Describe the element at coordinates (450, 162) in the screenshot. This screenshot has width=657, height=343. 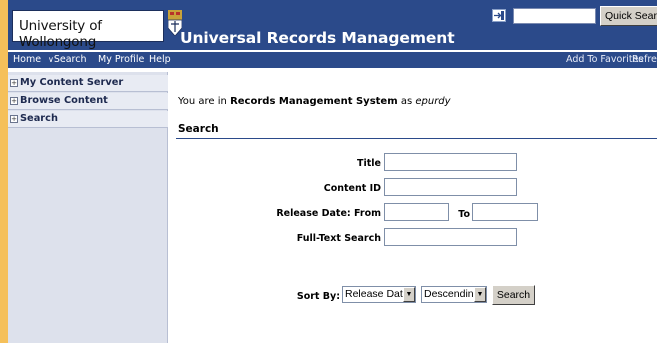
I see `title-field` at that location.